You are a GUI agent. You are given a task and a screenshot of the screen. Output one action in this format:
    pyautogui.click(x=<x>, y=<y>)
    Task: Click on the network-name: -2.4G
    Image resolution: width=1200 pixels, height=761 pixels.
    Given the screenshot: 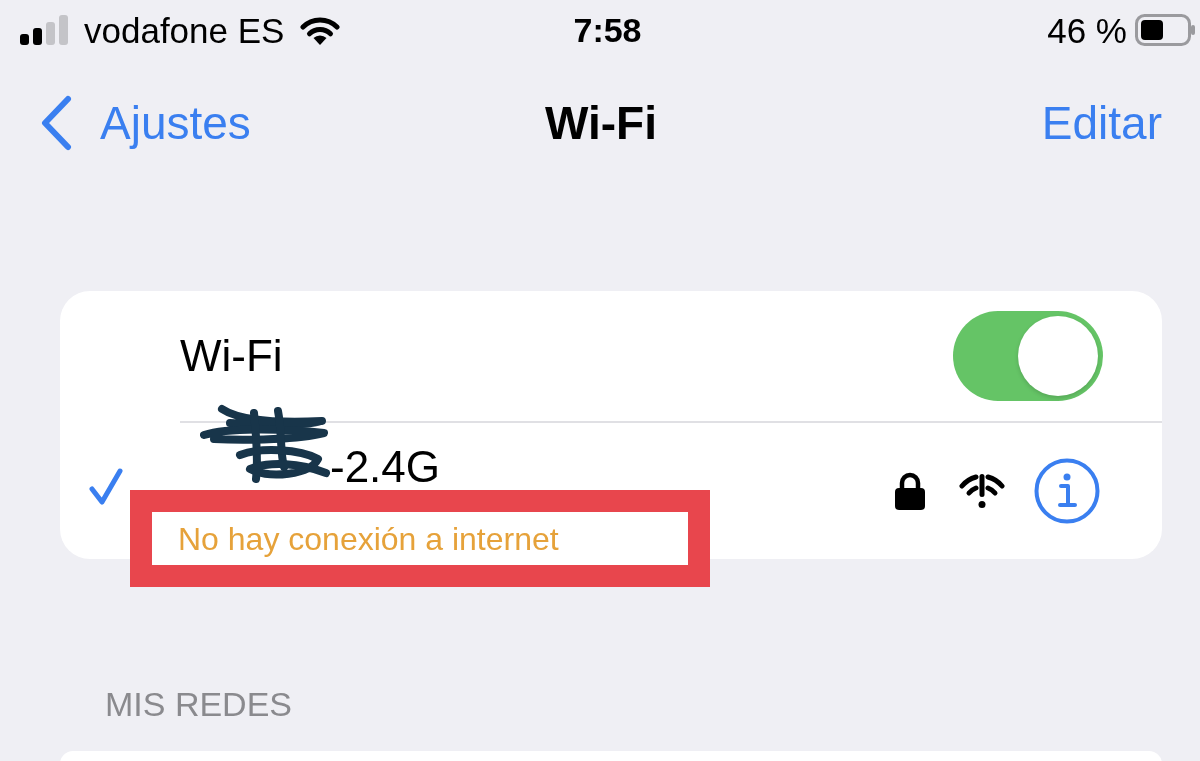 What is the action you would take?
    pyautogui.click(x=385, y=467)
    